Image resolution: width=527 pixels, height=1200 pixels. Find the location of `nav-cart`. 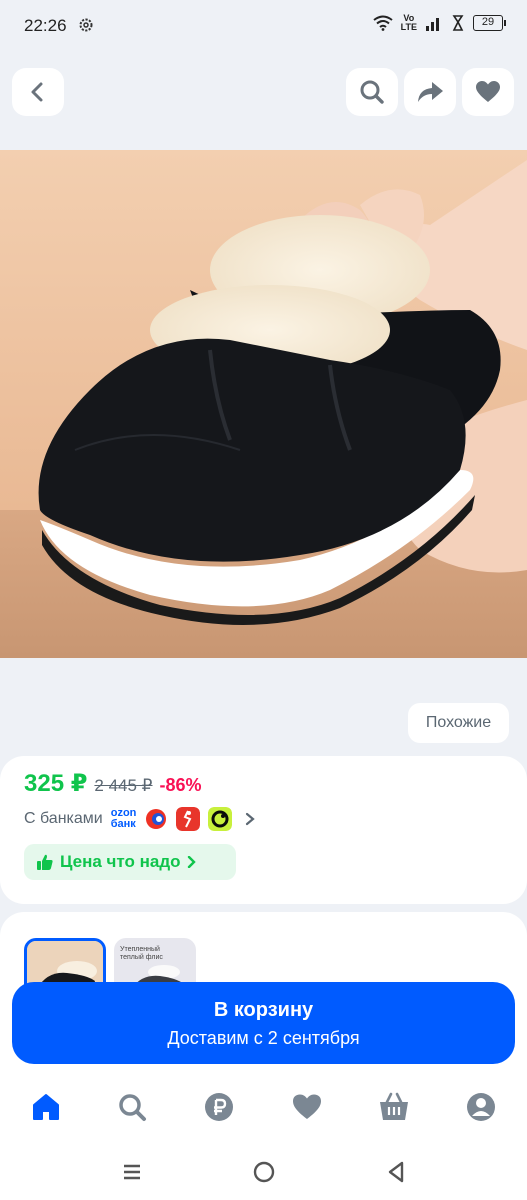

nav-cart is located at coordinates (394, 1107).